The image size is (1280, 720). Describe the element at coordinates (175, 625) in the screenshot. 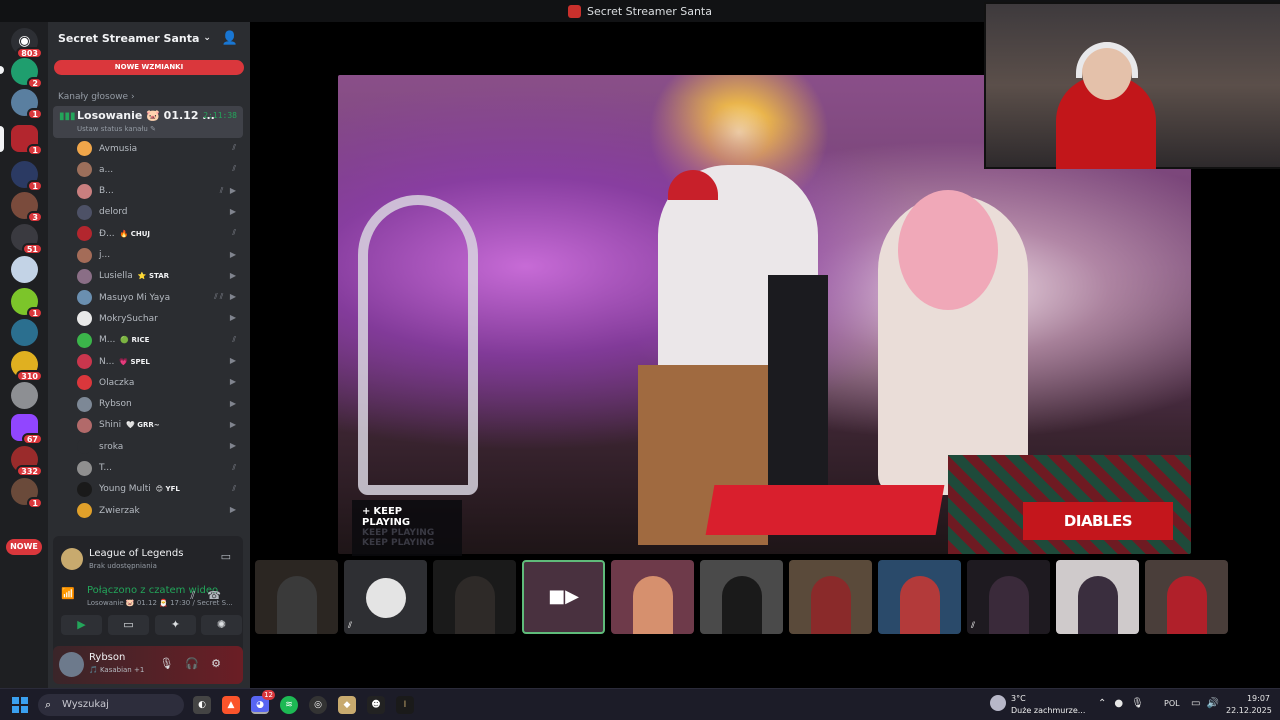

I see `activities-button: ✦` at that location.